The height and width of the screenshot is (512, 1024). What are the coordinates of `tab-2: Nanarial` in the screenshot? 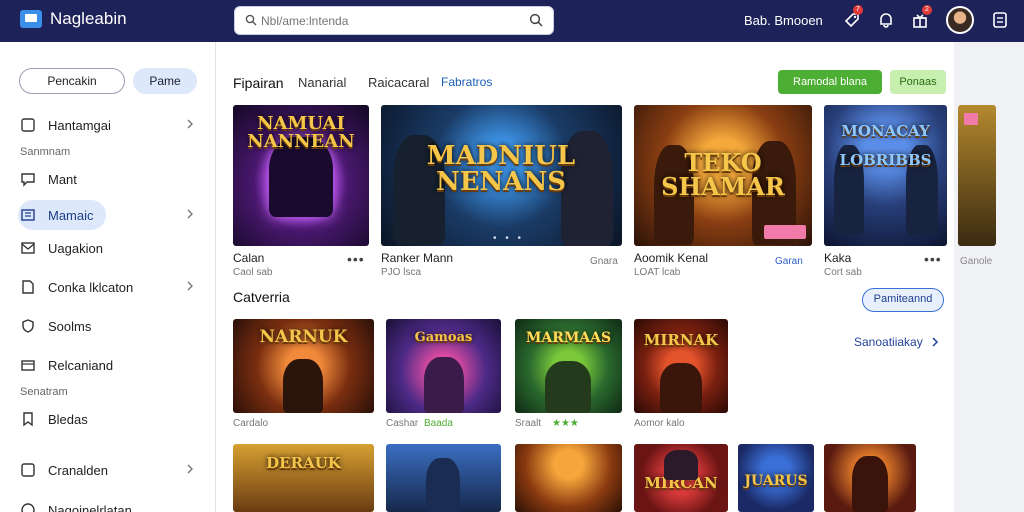 It's located at (322, 82).